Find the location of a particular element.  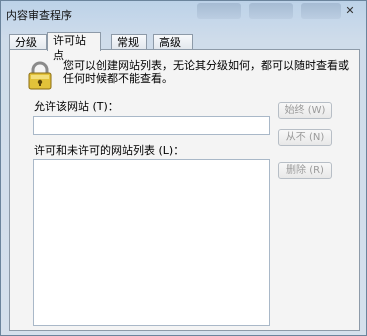

approved-sites-description: 您可以创建网站列表，无论其分级如何，都可以随时查看或任何时候都不能查看。 is located at coordinates (206, 72).